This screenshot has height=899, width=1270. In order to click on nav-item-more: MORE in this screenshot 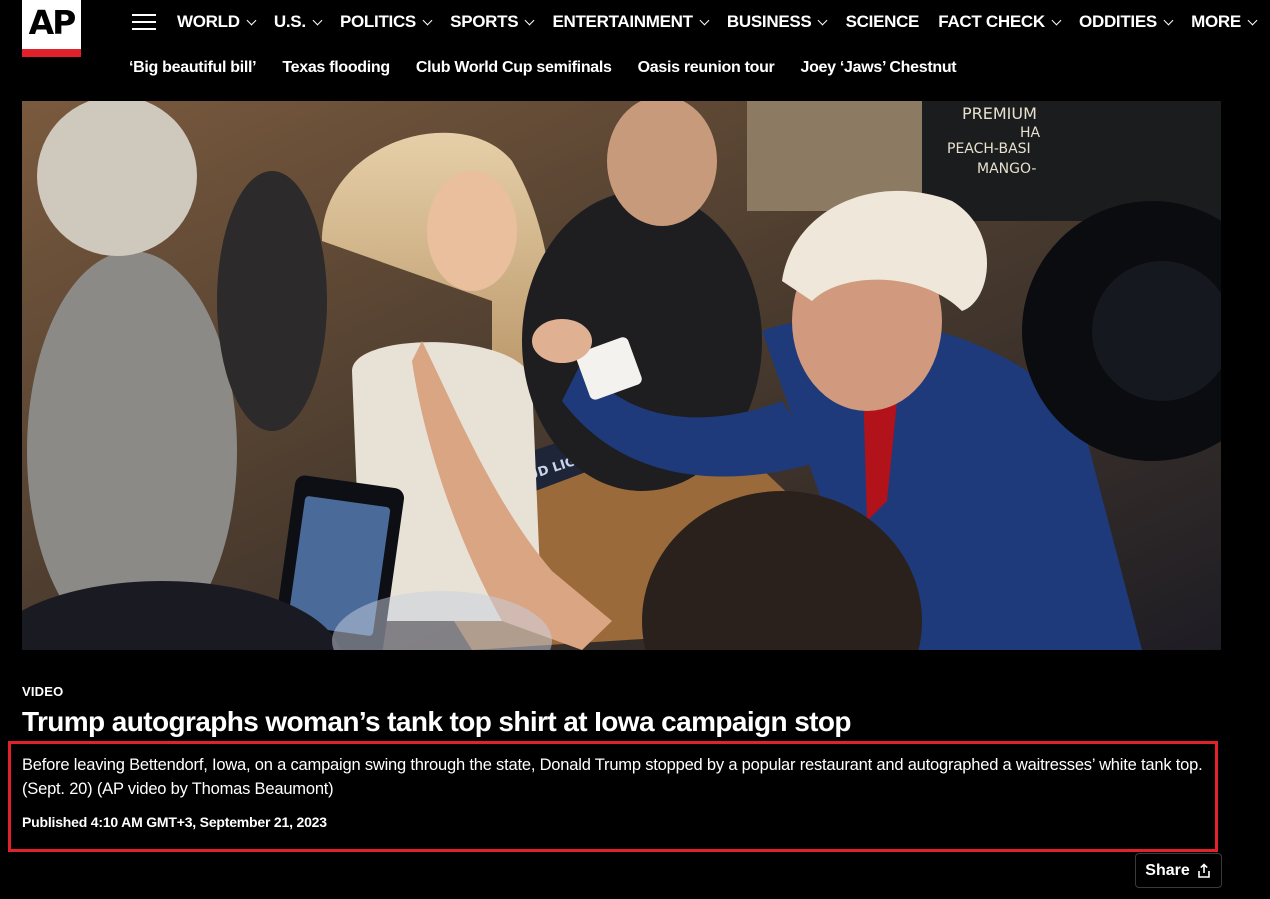, I will do `click(1224, 22)`.